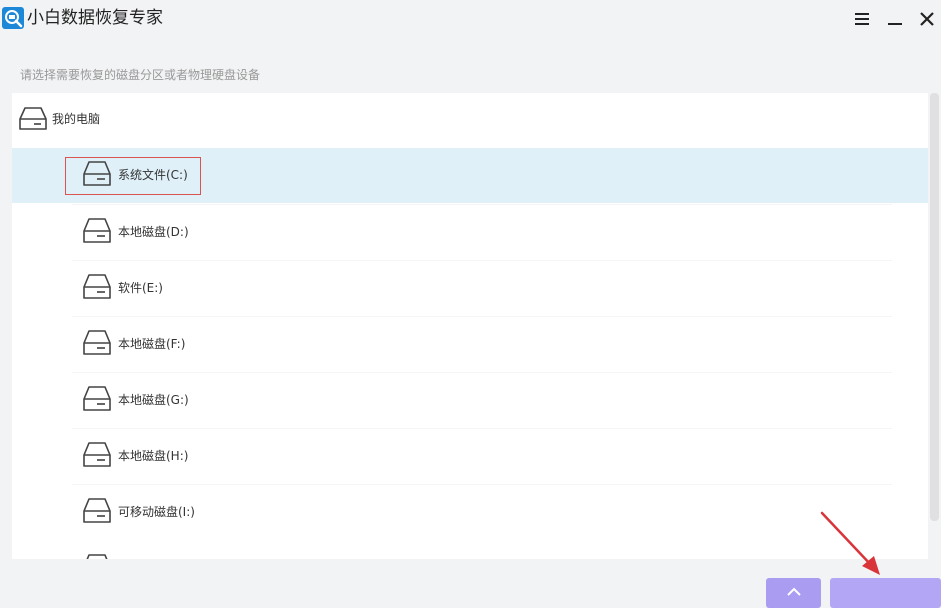 The image size is (941, 608). I want to click on drive-row-h: 本地磁盘(H:), so click(470, 456).